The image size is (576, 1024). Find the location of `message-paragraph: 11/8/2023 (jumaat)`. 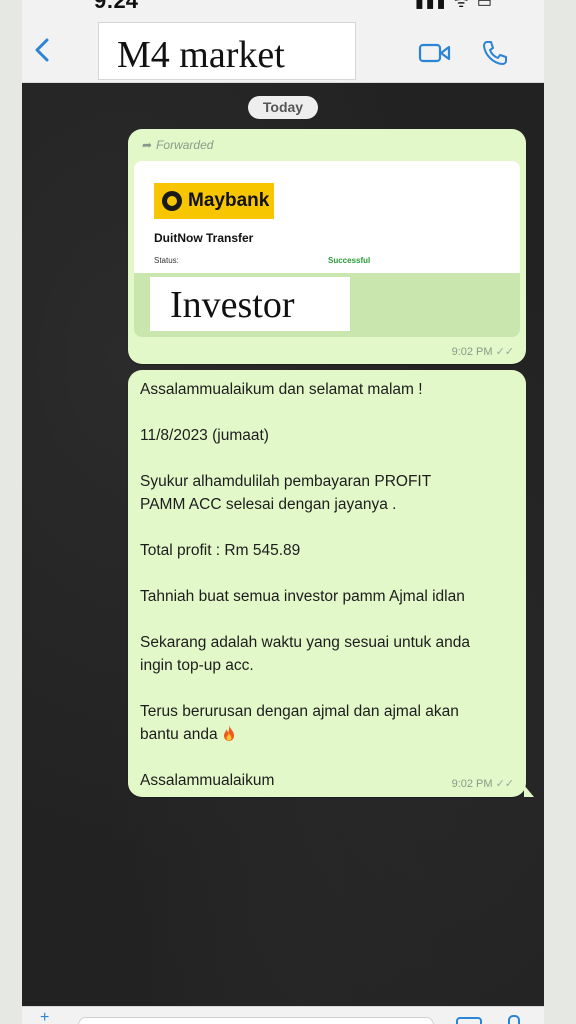

message-paragraph: 11/8/2023 (jumaat) is located at coordinates (204, 435).